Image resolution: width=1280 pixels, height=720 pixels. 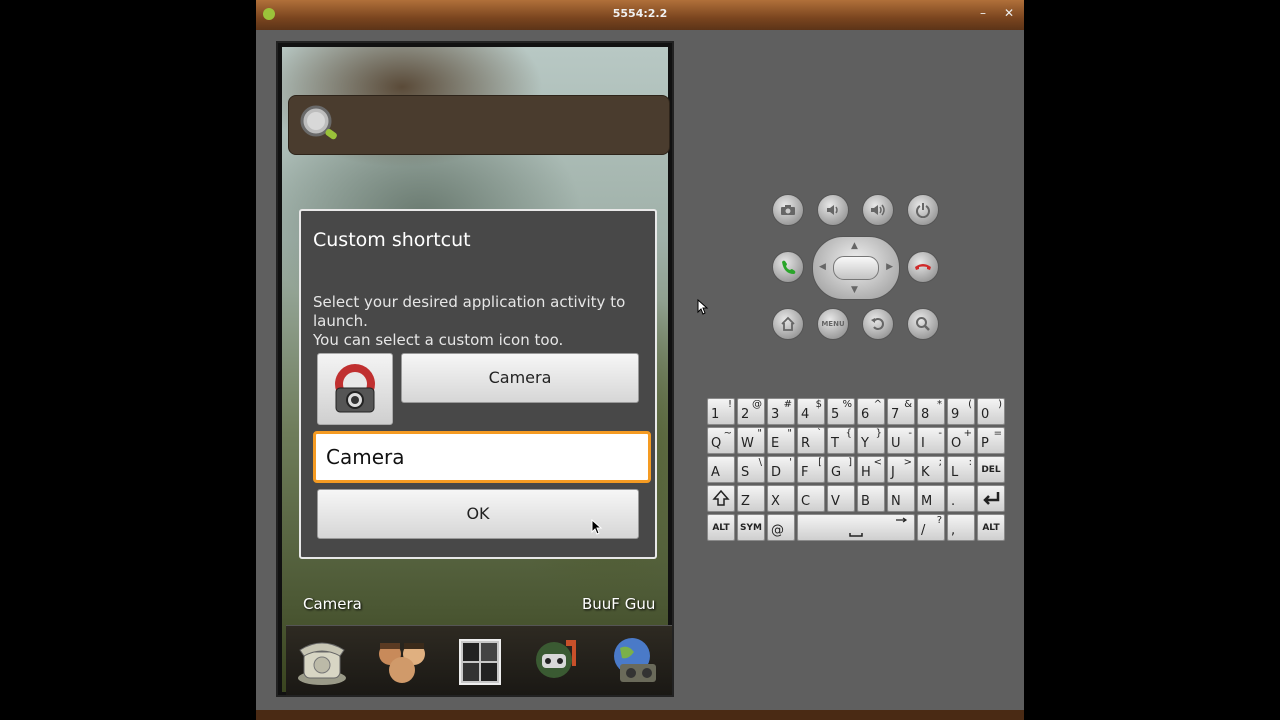 What do you see at coordinates (721, 527) in the screenshot?
I see `alt-left-key: ALT` at bounding box center [721, 527].